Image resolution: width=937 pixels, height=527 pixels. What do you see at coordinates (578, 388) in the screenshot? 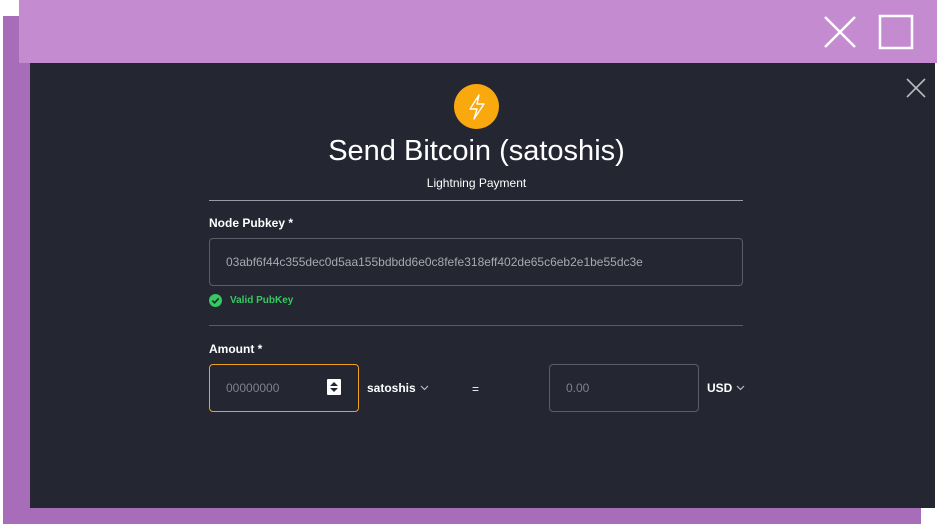
I see `fiat-placeholder: 0.00` at bounding box center [578, 388].